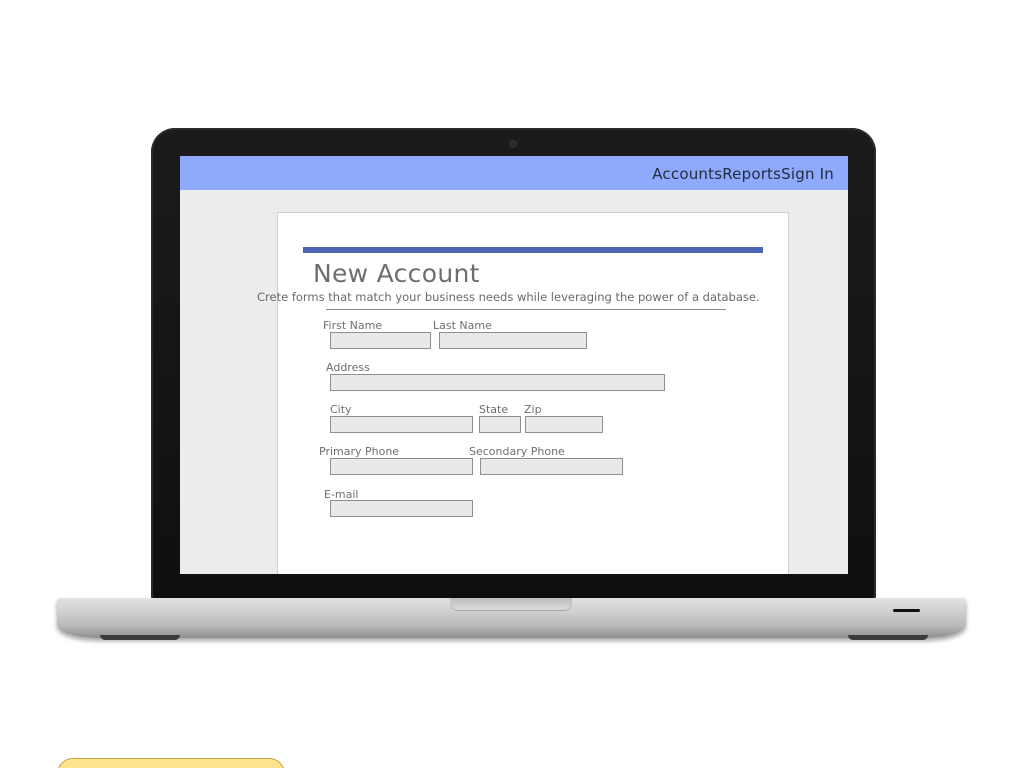 This screenshot has height=768, width=1024. What do you see at coordinates (497, 382) in the screenshot?
I see `address-field` at bounding box center [497, 382].